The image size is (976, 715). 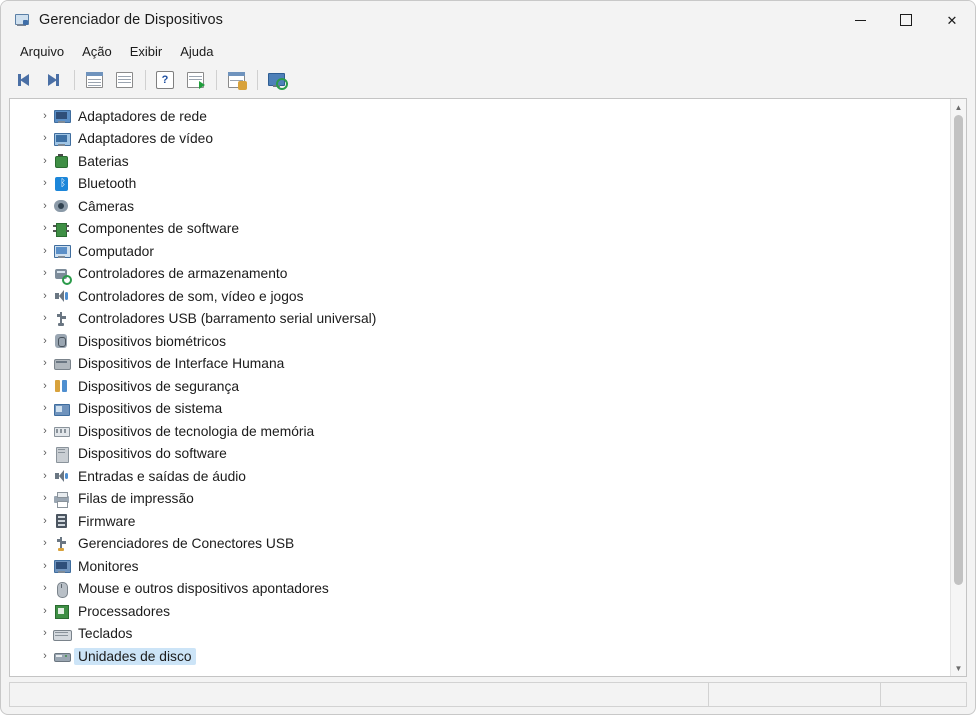 What do you see at coordinates (480, 589) in the screenshot?
I see `tree-node: › Mouse e outros dispositivos apontadores` at bounding box center [480, 589].